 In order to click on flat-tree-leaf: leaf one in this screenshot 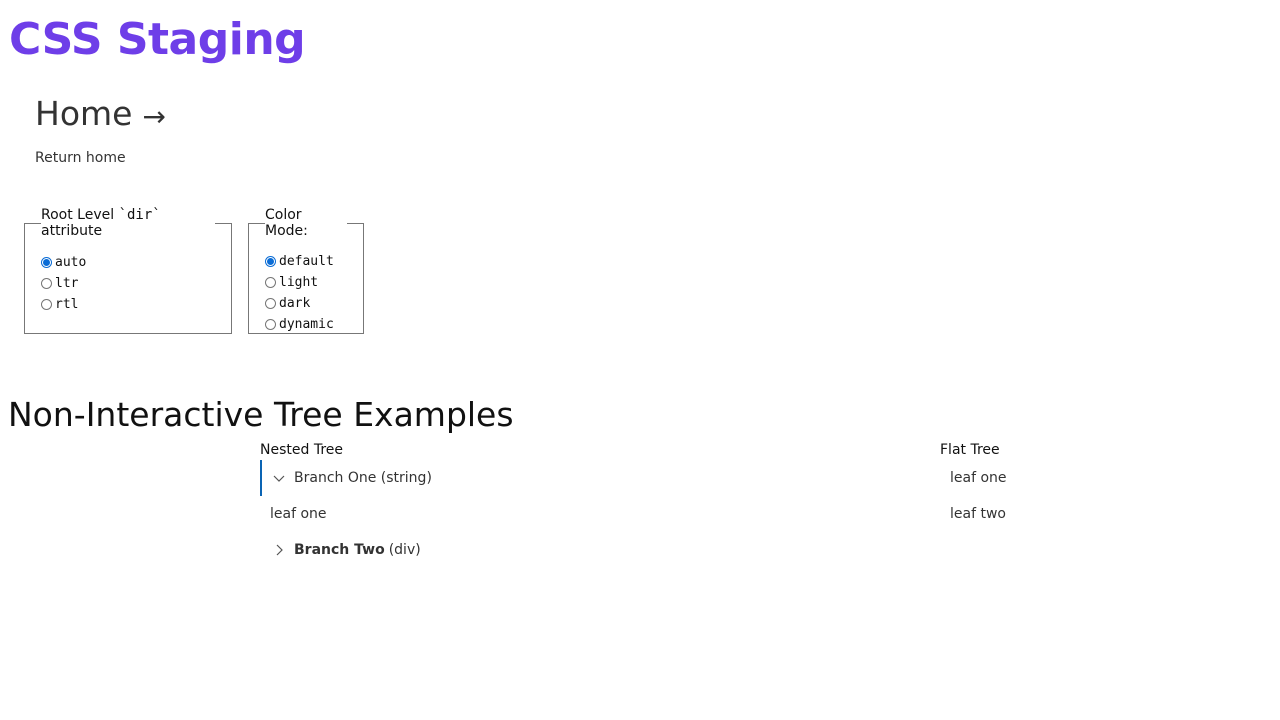, I will do `click(978, 478)`.